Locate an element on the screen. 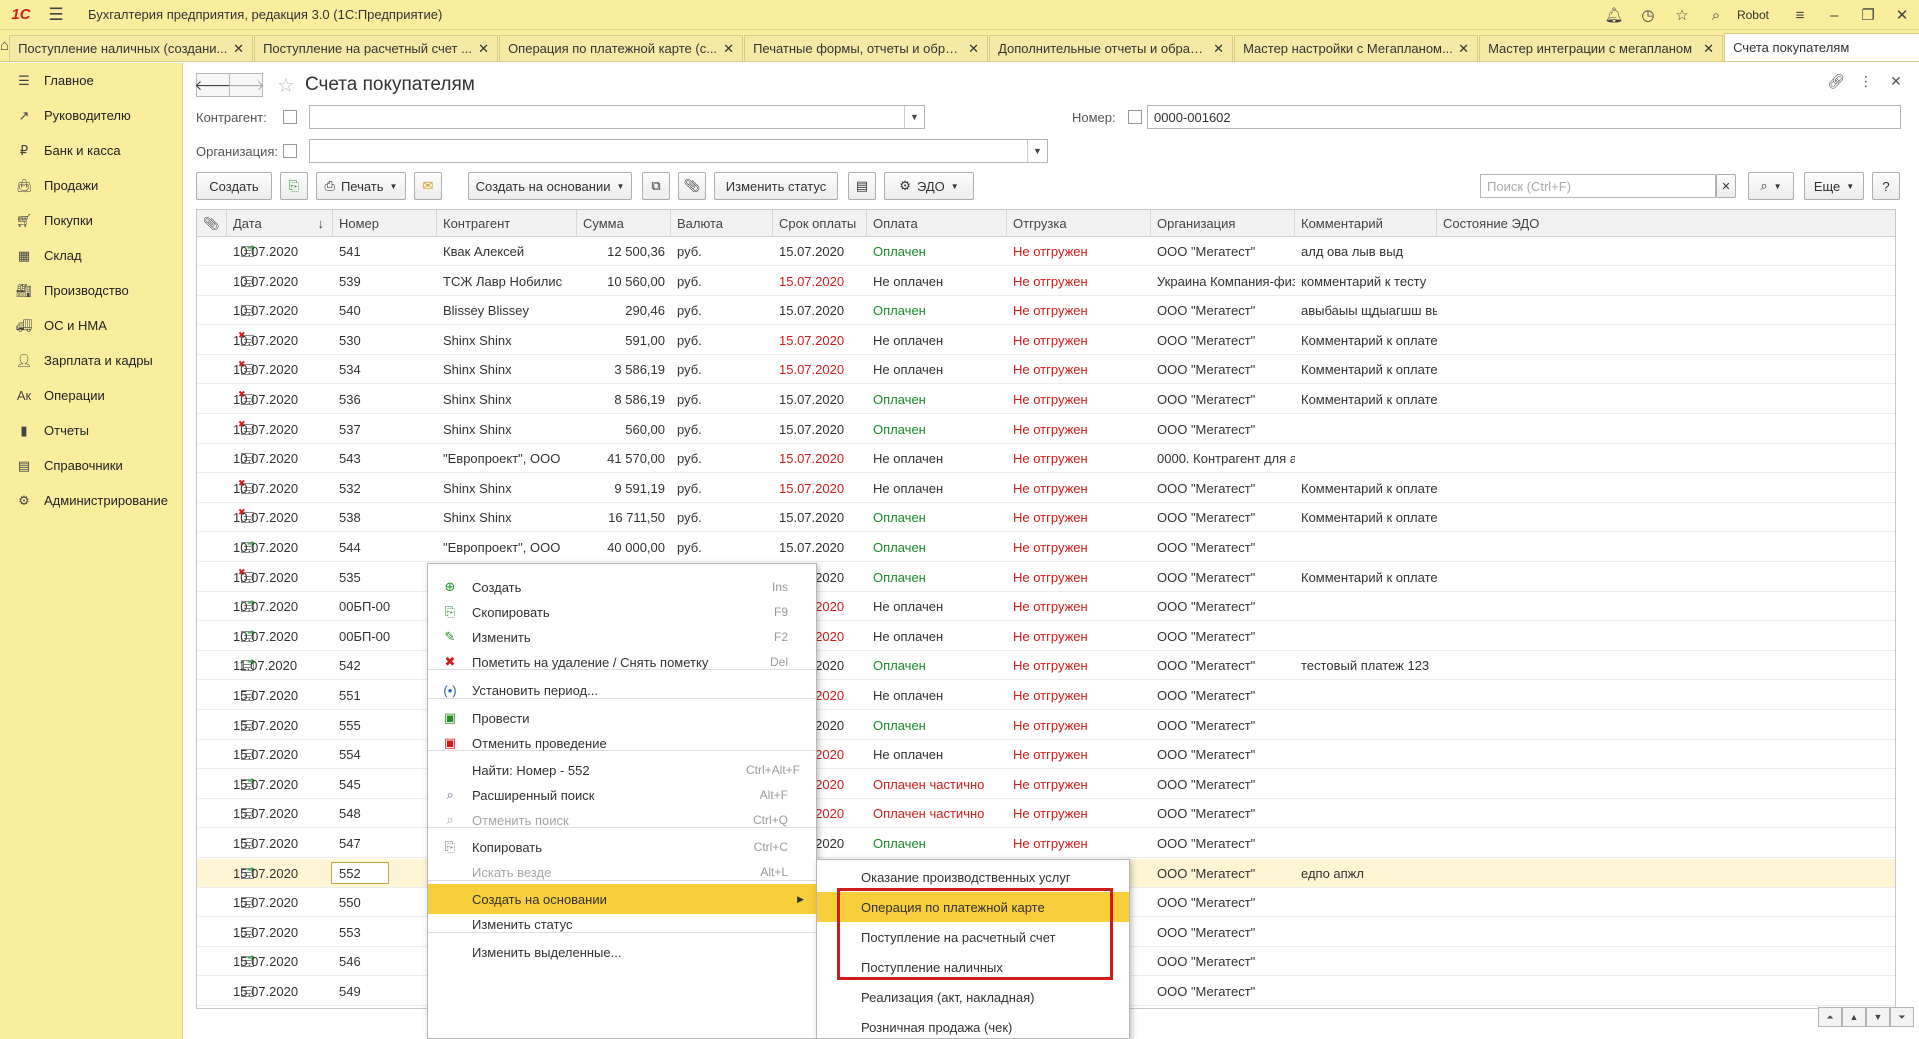 The width and height of the screenshot is (1919, 1039). column-header-6: Оплата is located at coordinates (937, 223).